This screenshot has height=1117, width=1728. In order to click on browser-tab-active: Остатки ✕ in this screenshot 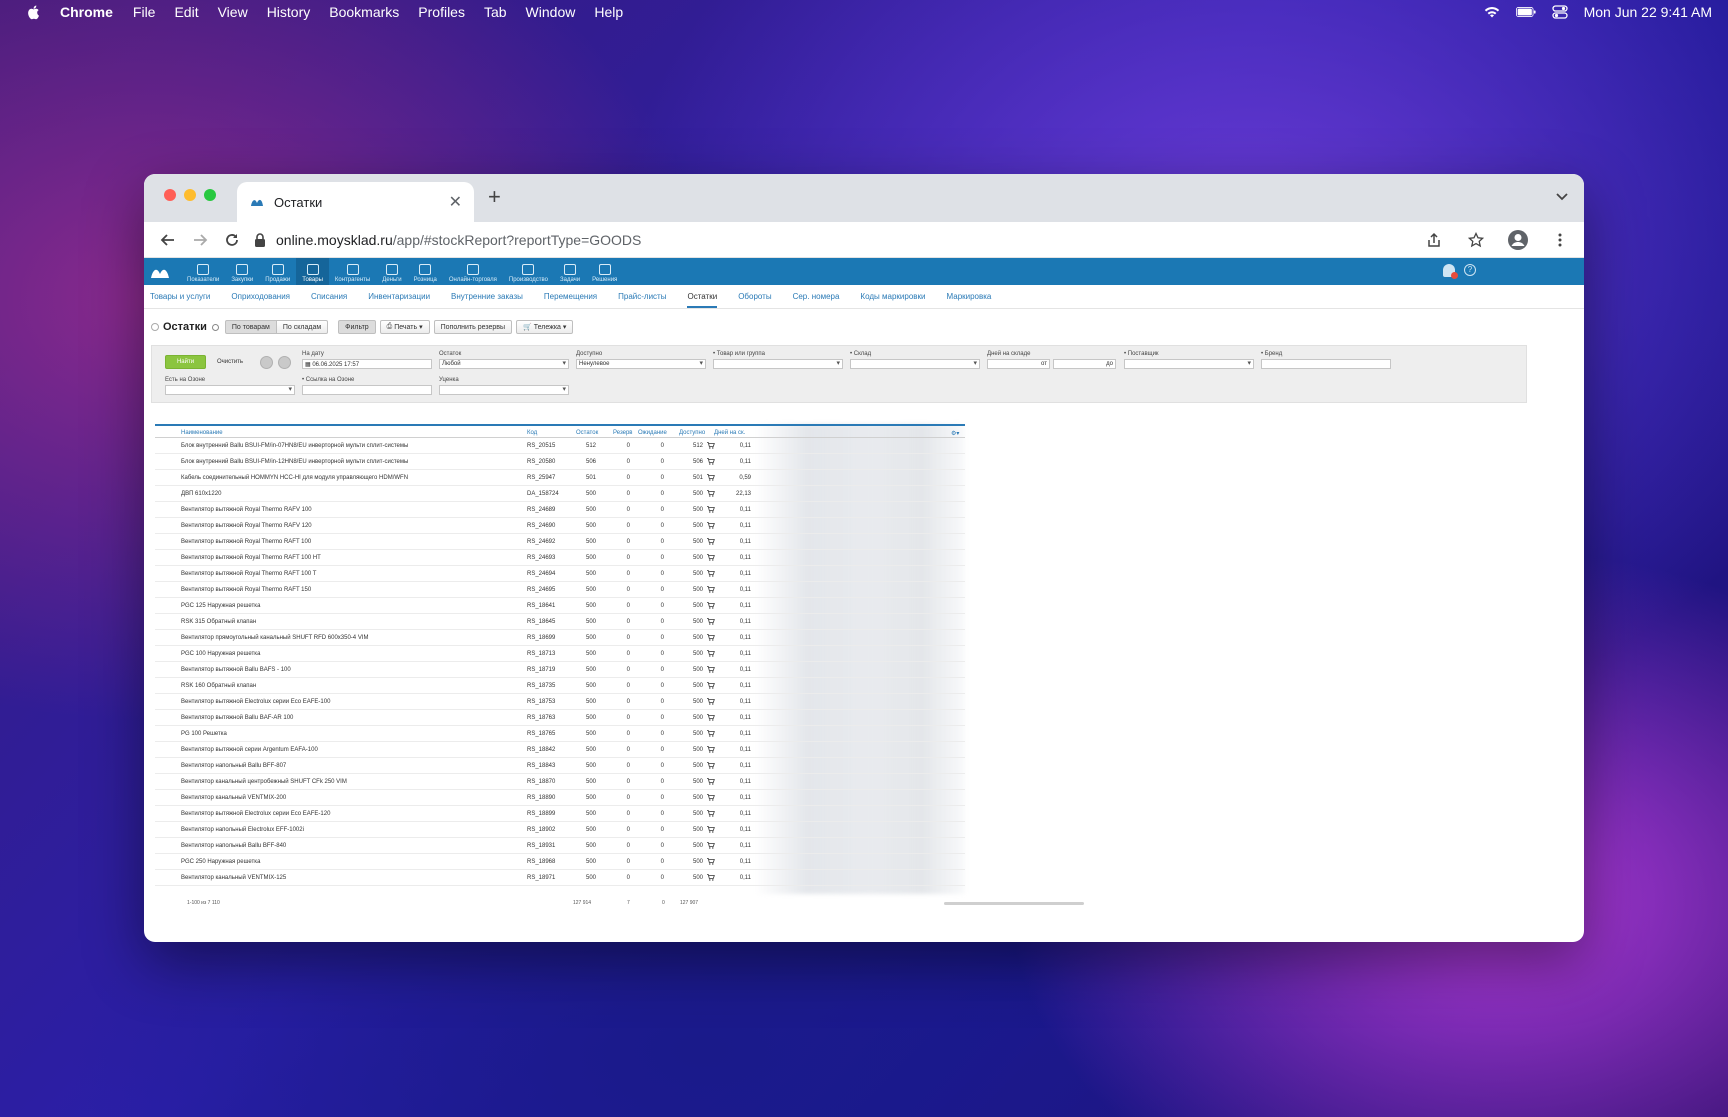, I will do `click(355, 202)`.